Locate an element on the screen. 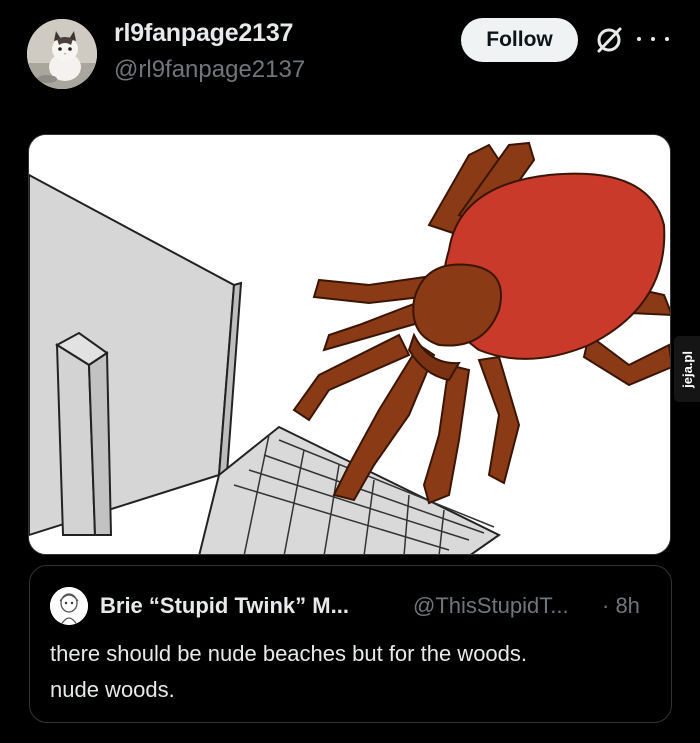  watermark-text: jeja.pl is located at coordinates (687, 369).